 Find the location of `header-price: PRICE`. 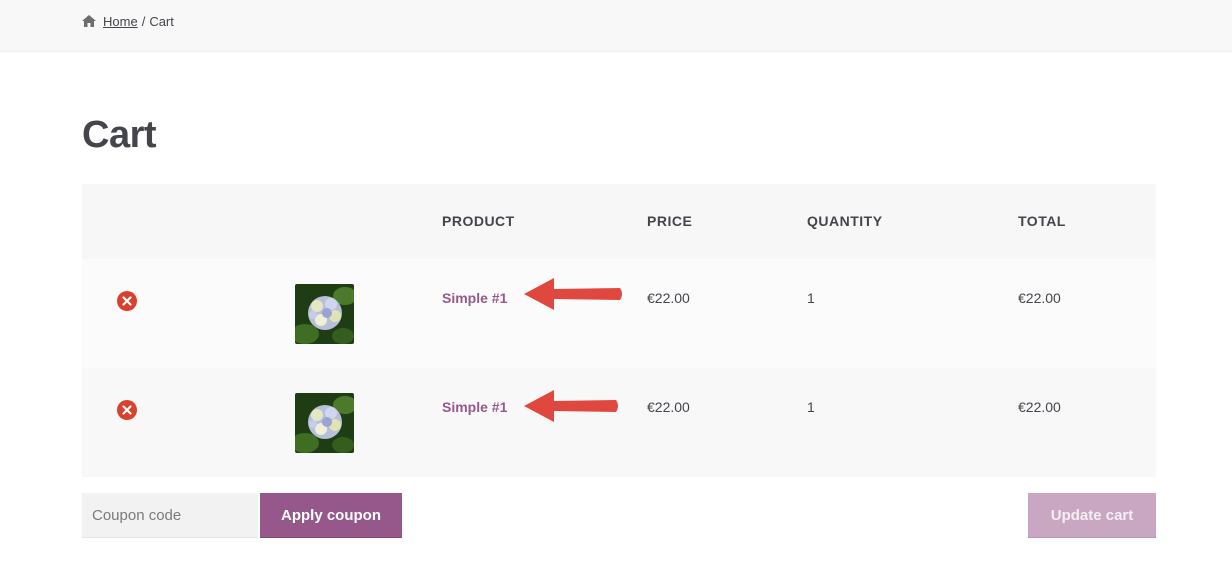

header-price: PRICE is located at coordinates (670, 221).